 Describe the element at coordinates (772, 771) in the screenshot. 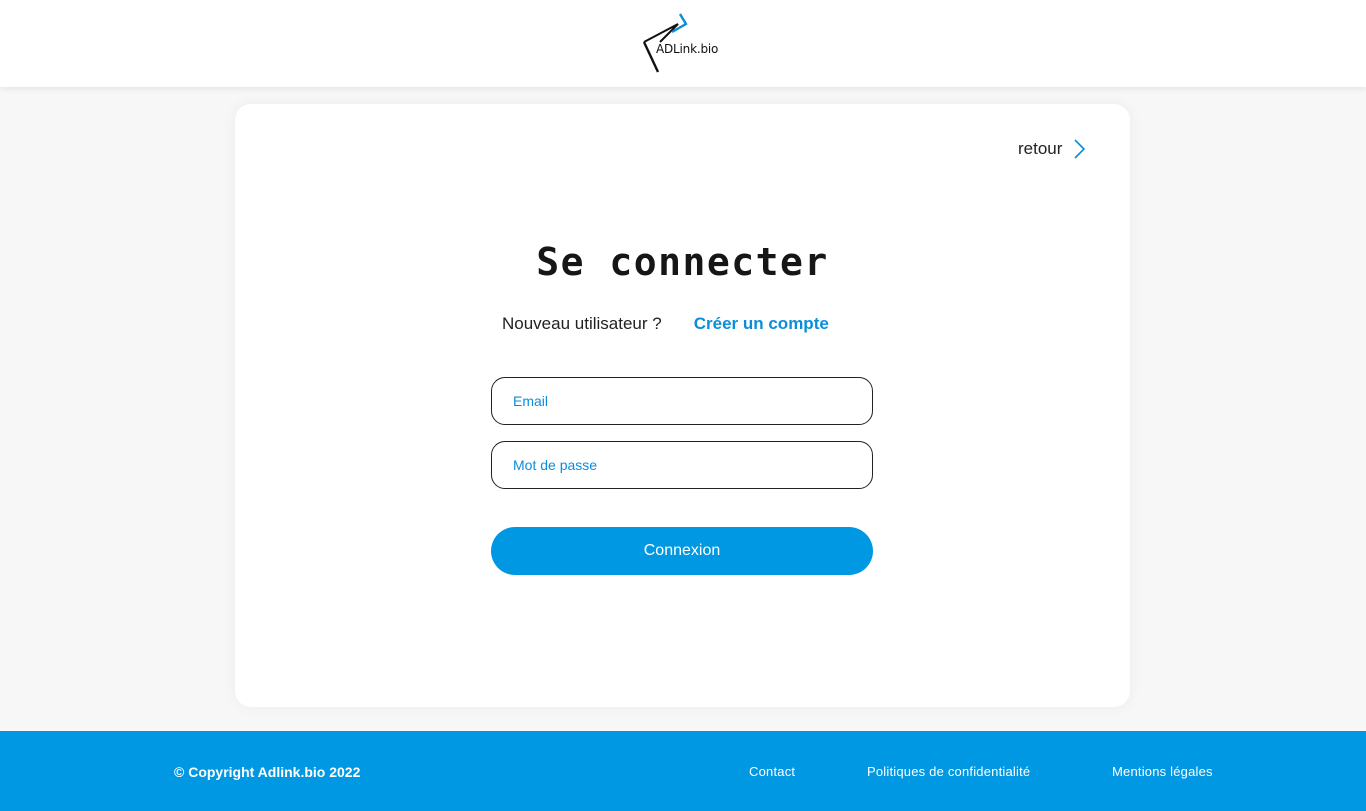

I see `footer-link-contact: Contact` at that location.